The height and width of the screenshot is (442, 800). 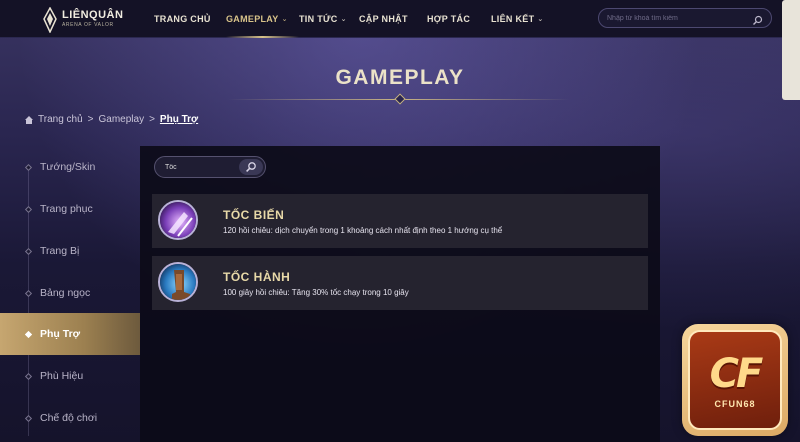 I want to click on nav-item-links: LIÊN KẾT ⌄, so click(x=526, y=19).